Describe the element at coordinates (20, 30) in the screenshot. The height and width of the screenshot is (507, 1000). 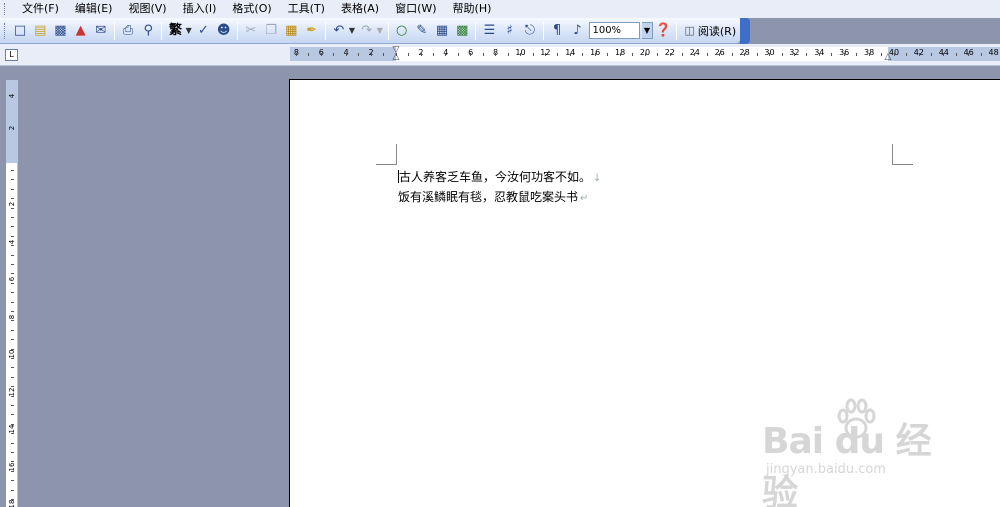
I see `new-document-icon: □` at that location.